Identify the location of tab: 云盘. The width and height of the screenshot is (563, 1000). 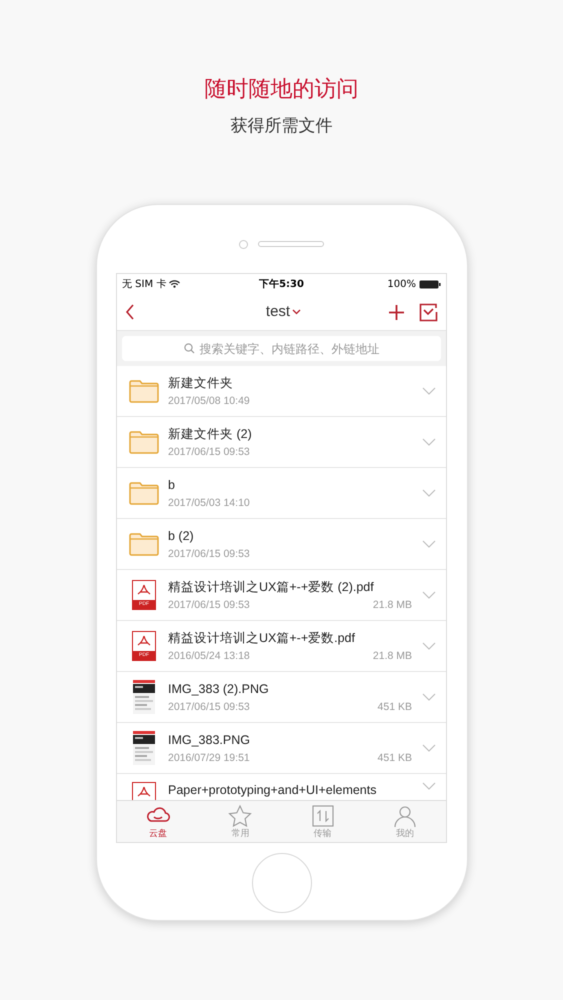
(158, 821).